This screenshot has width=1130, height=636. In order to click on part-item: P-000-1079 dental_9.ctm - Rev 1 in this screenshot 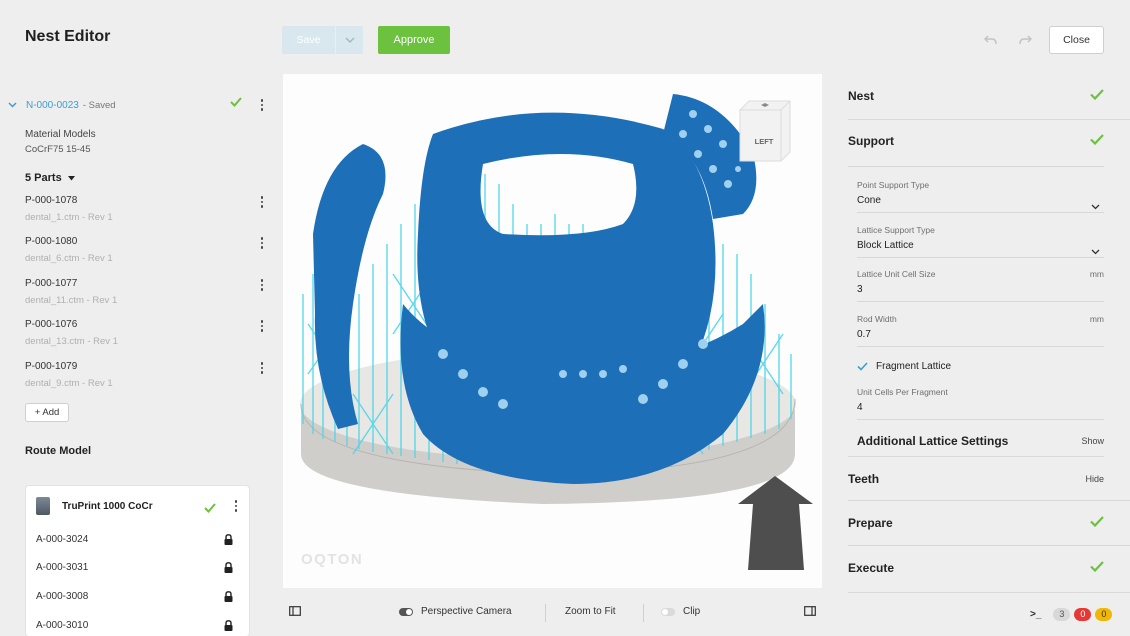, I will do `click(147, 376)`.